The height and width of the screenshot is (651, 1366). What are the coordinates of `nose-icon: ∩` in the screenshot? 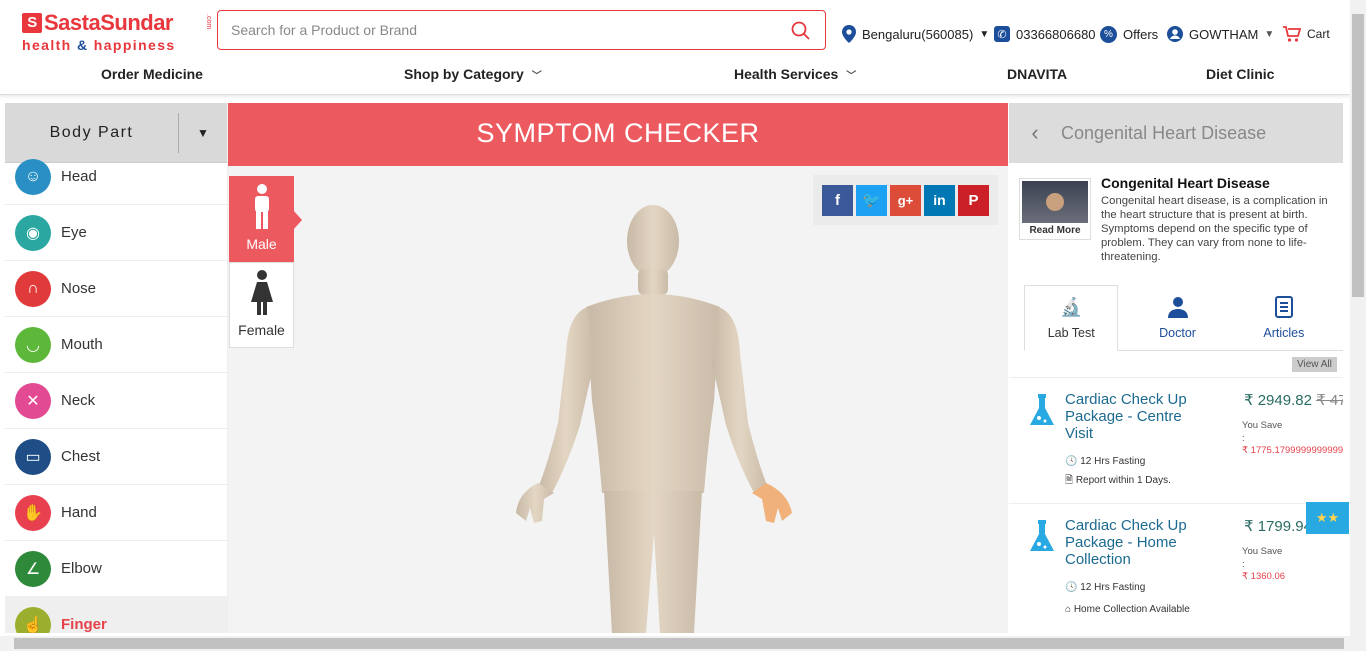 It's located at (33, 288).